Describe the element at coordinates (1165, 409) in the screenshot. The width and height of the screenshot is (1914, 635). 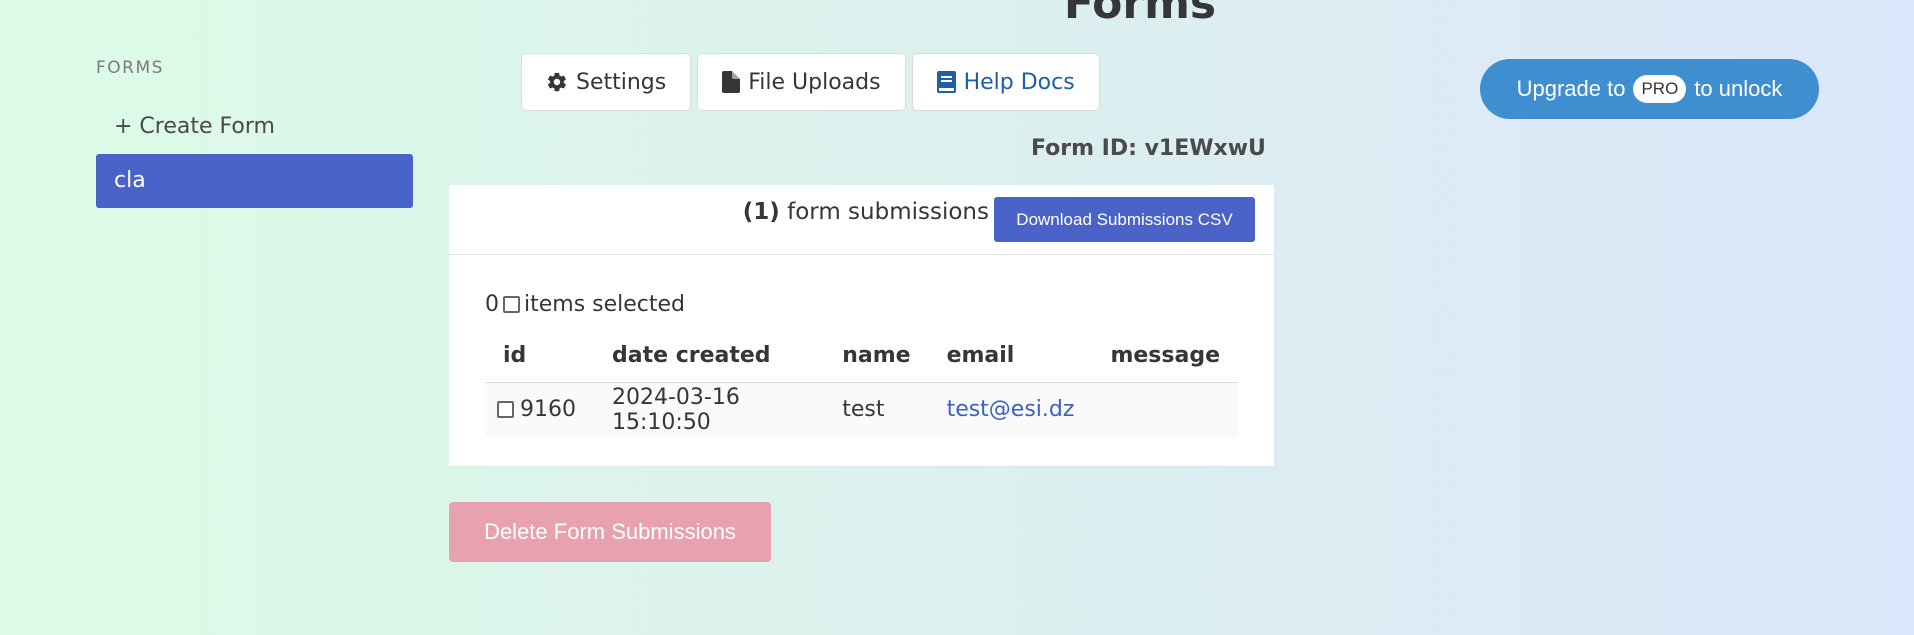
I see `cell-message` at that location.